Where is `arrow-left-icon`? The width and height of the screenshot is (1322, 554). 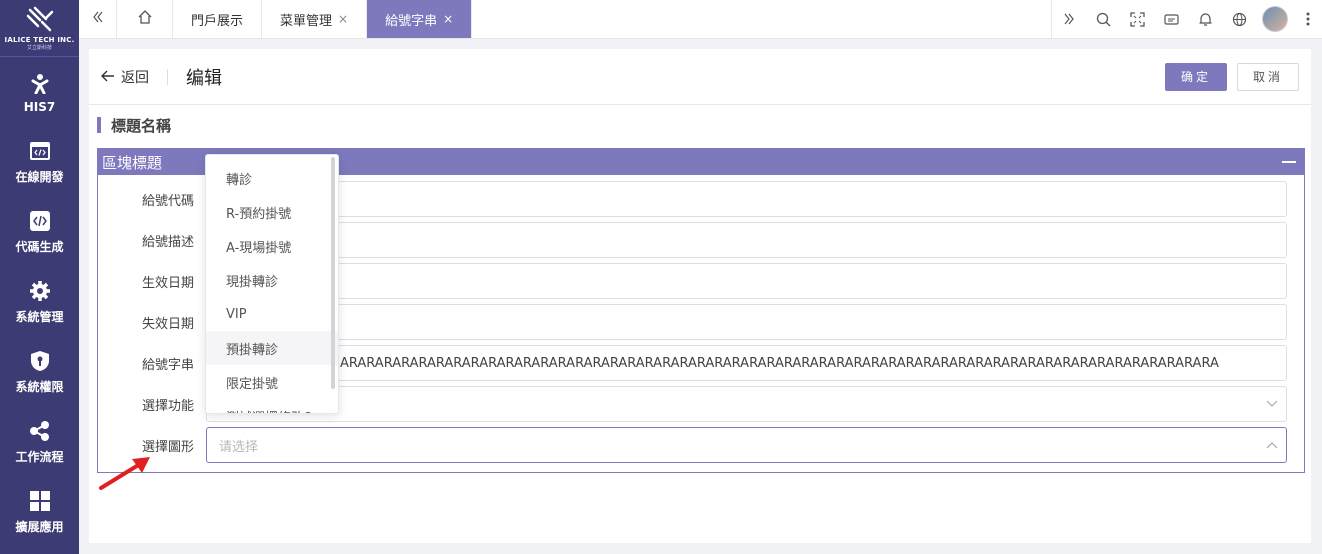
arrow-left-icon is located at coordinates (108, 76).